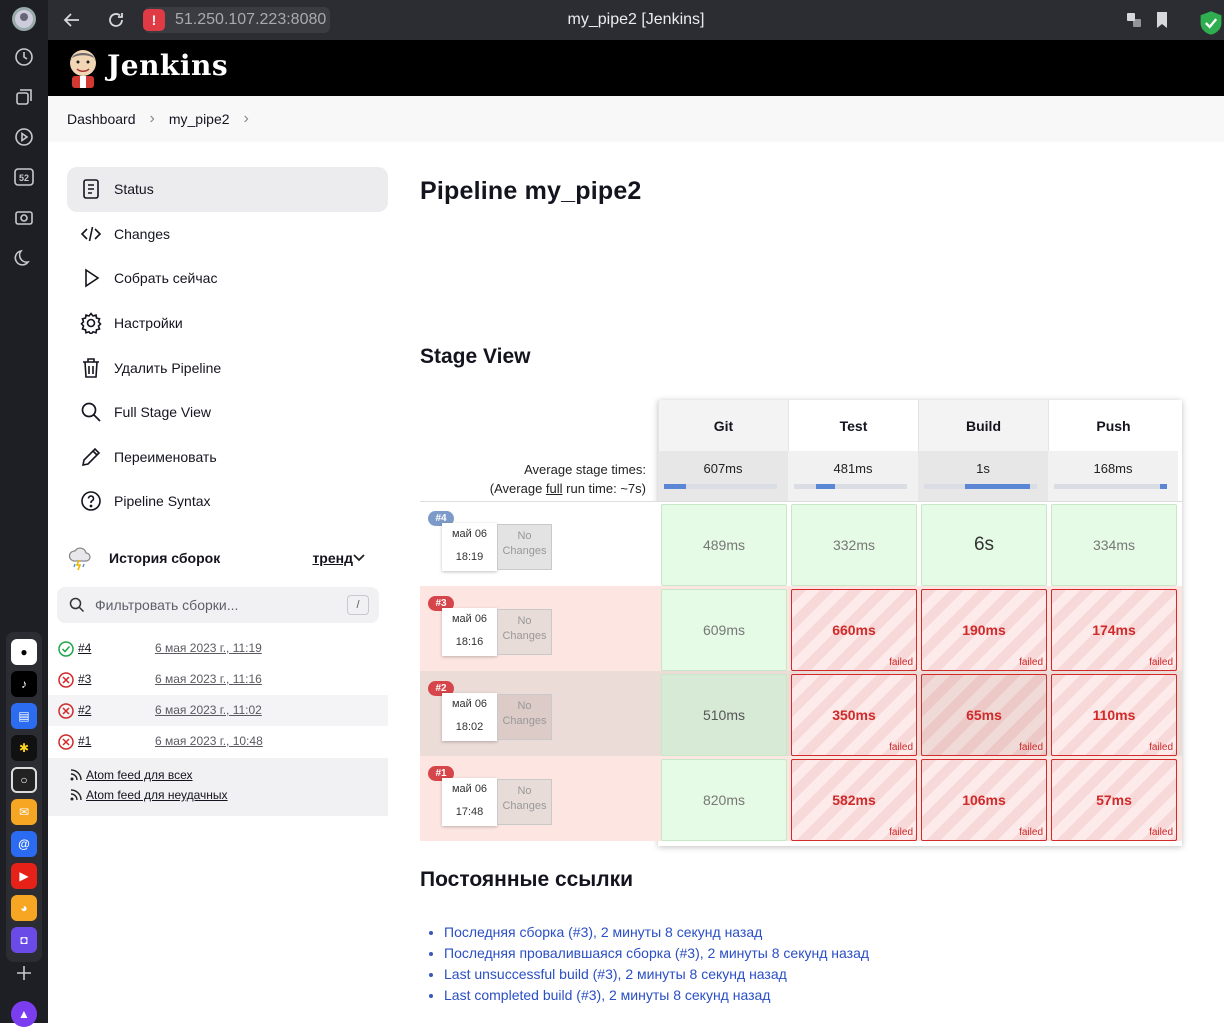  What do you see at coordinates (227, 234) in the screenshot?
I see `task-changes: Changes` at bounding box center [227, 234].